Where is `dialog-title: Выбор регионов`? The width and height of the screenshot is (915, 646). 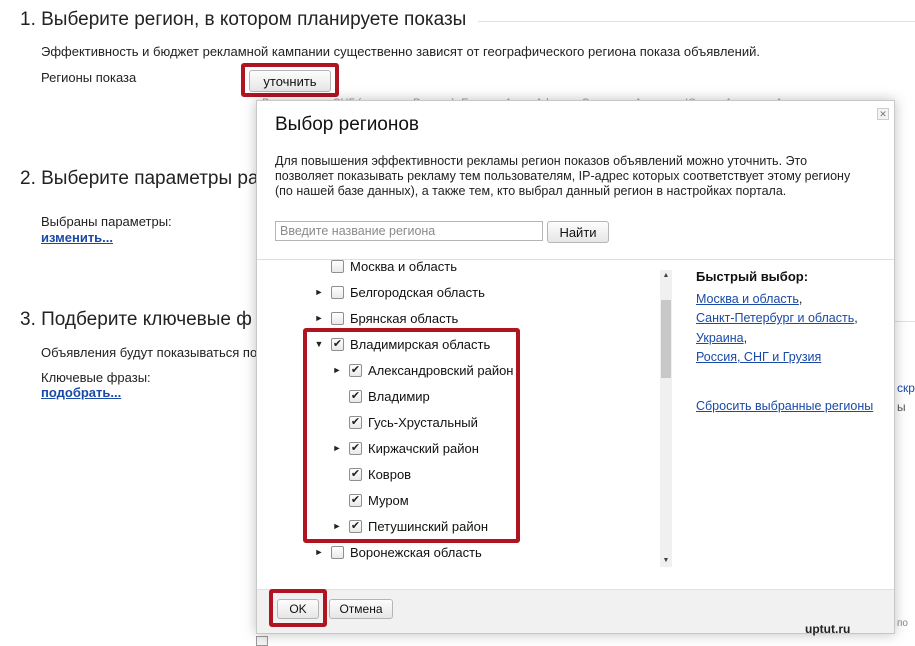
dialog-title: Выбор регионов is located at coordinates (347, 124).